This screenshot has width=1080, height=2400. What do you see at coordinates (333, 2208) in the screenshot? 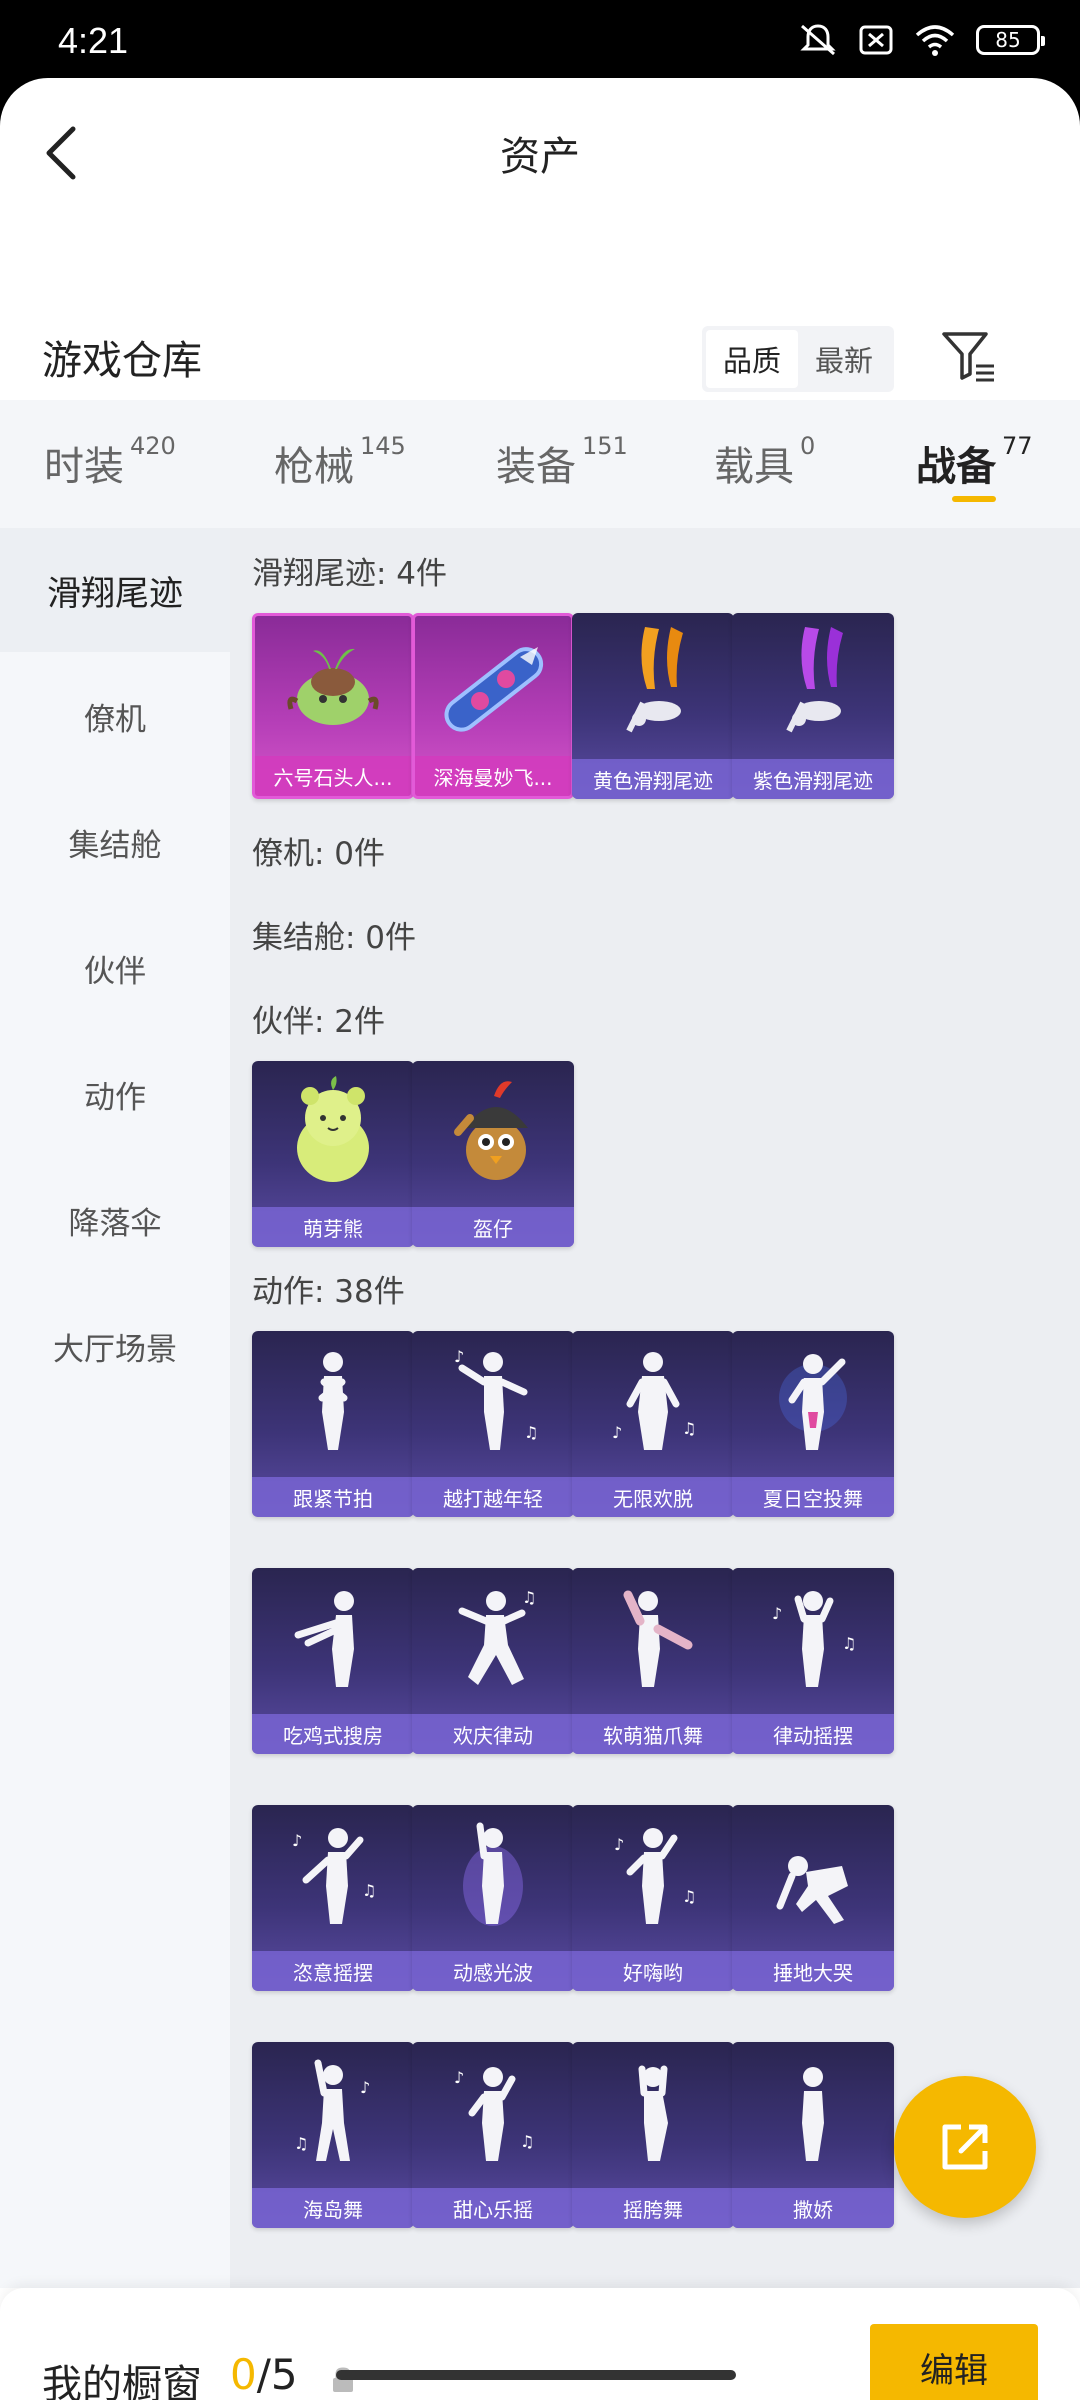
I see `item-label: 海岛舞` at bounding box center [333, 2208].